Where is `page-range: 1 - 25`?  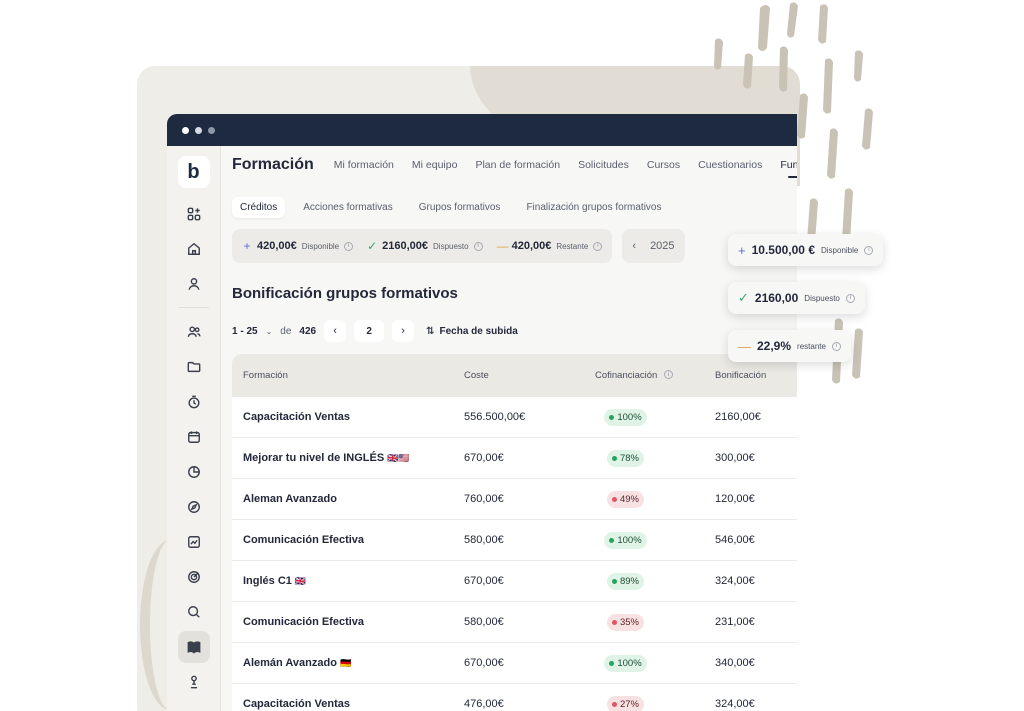
page-range: 1 - 25 is located at coordinates (245, 331).